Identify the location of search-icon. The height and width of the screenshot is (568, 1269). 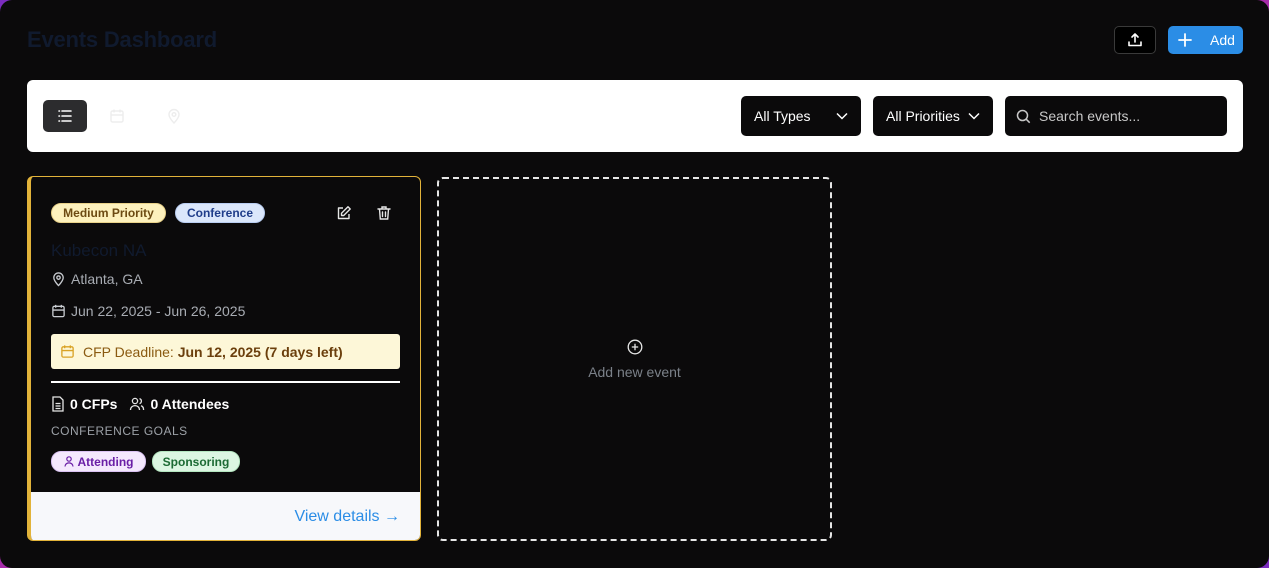
(1023, 116).